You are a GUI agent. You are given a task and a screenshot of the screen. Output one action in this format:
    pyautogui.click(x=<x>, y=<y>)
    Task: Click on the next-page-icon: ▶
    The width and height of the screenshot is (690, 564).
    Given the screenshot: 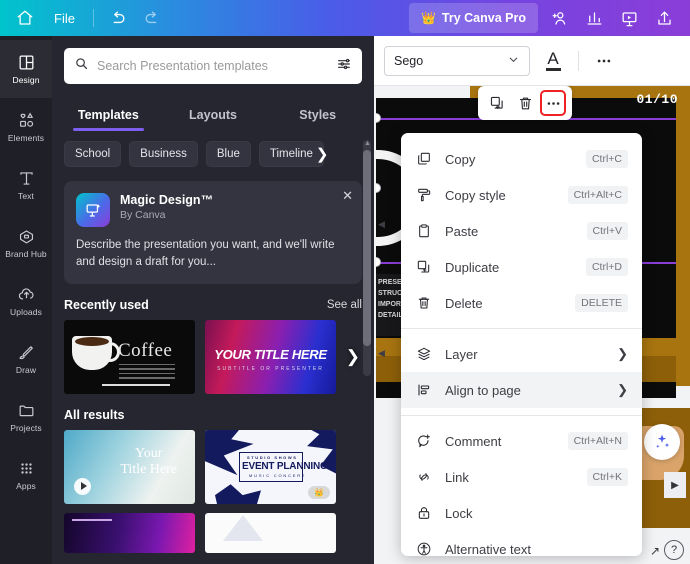 What is the action you would take?
    pyautogui.click(x=675, y=485)
    